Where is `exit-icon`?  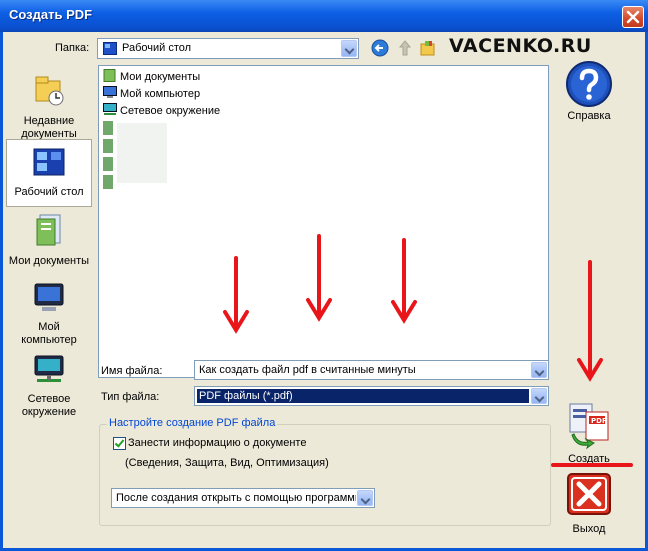
exit-icon is located at coordinates (589, 494).